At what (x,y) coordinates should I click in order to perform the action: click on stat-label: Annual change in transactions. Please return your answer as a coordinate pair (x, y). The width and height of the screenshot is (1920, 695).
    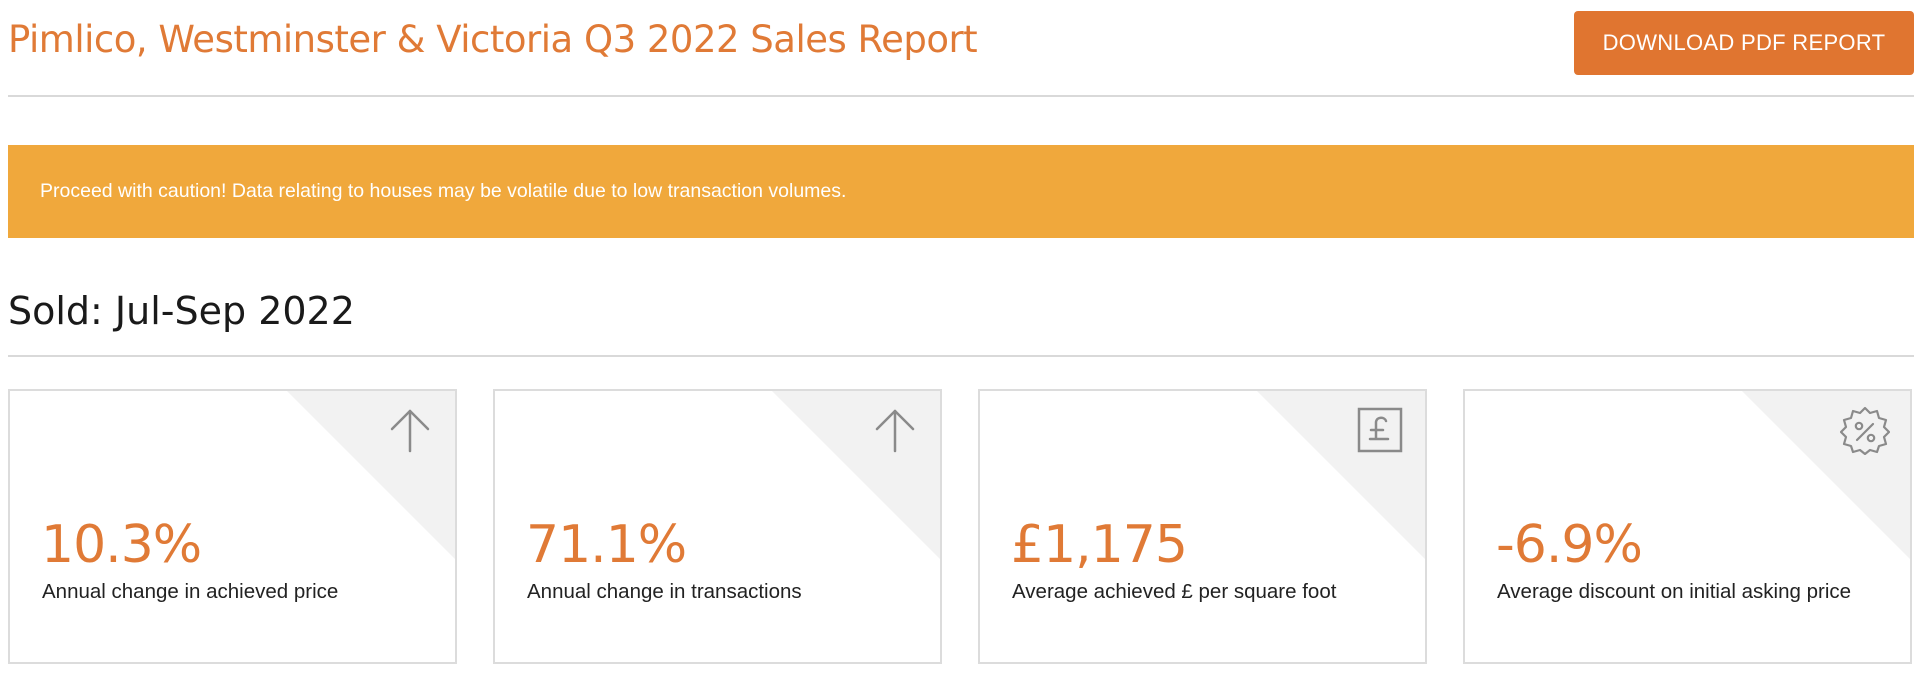
    Looking at the image, I should click on (664, 591).